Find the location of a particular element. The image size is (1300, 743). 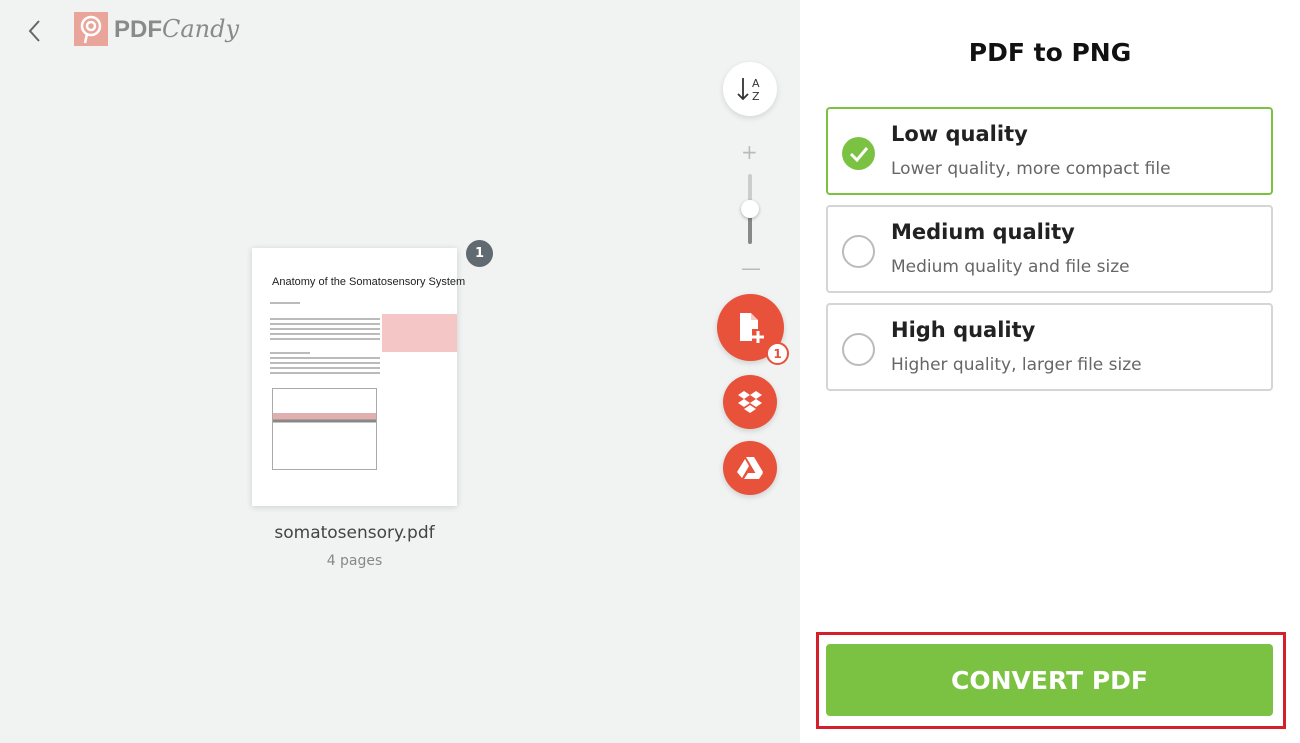

option-desc: Higher quality, larger file size is located at coordinates (1016, 365).